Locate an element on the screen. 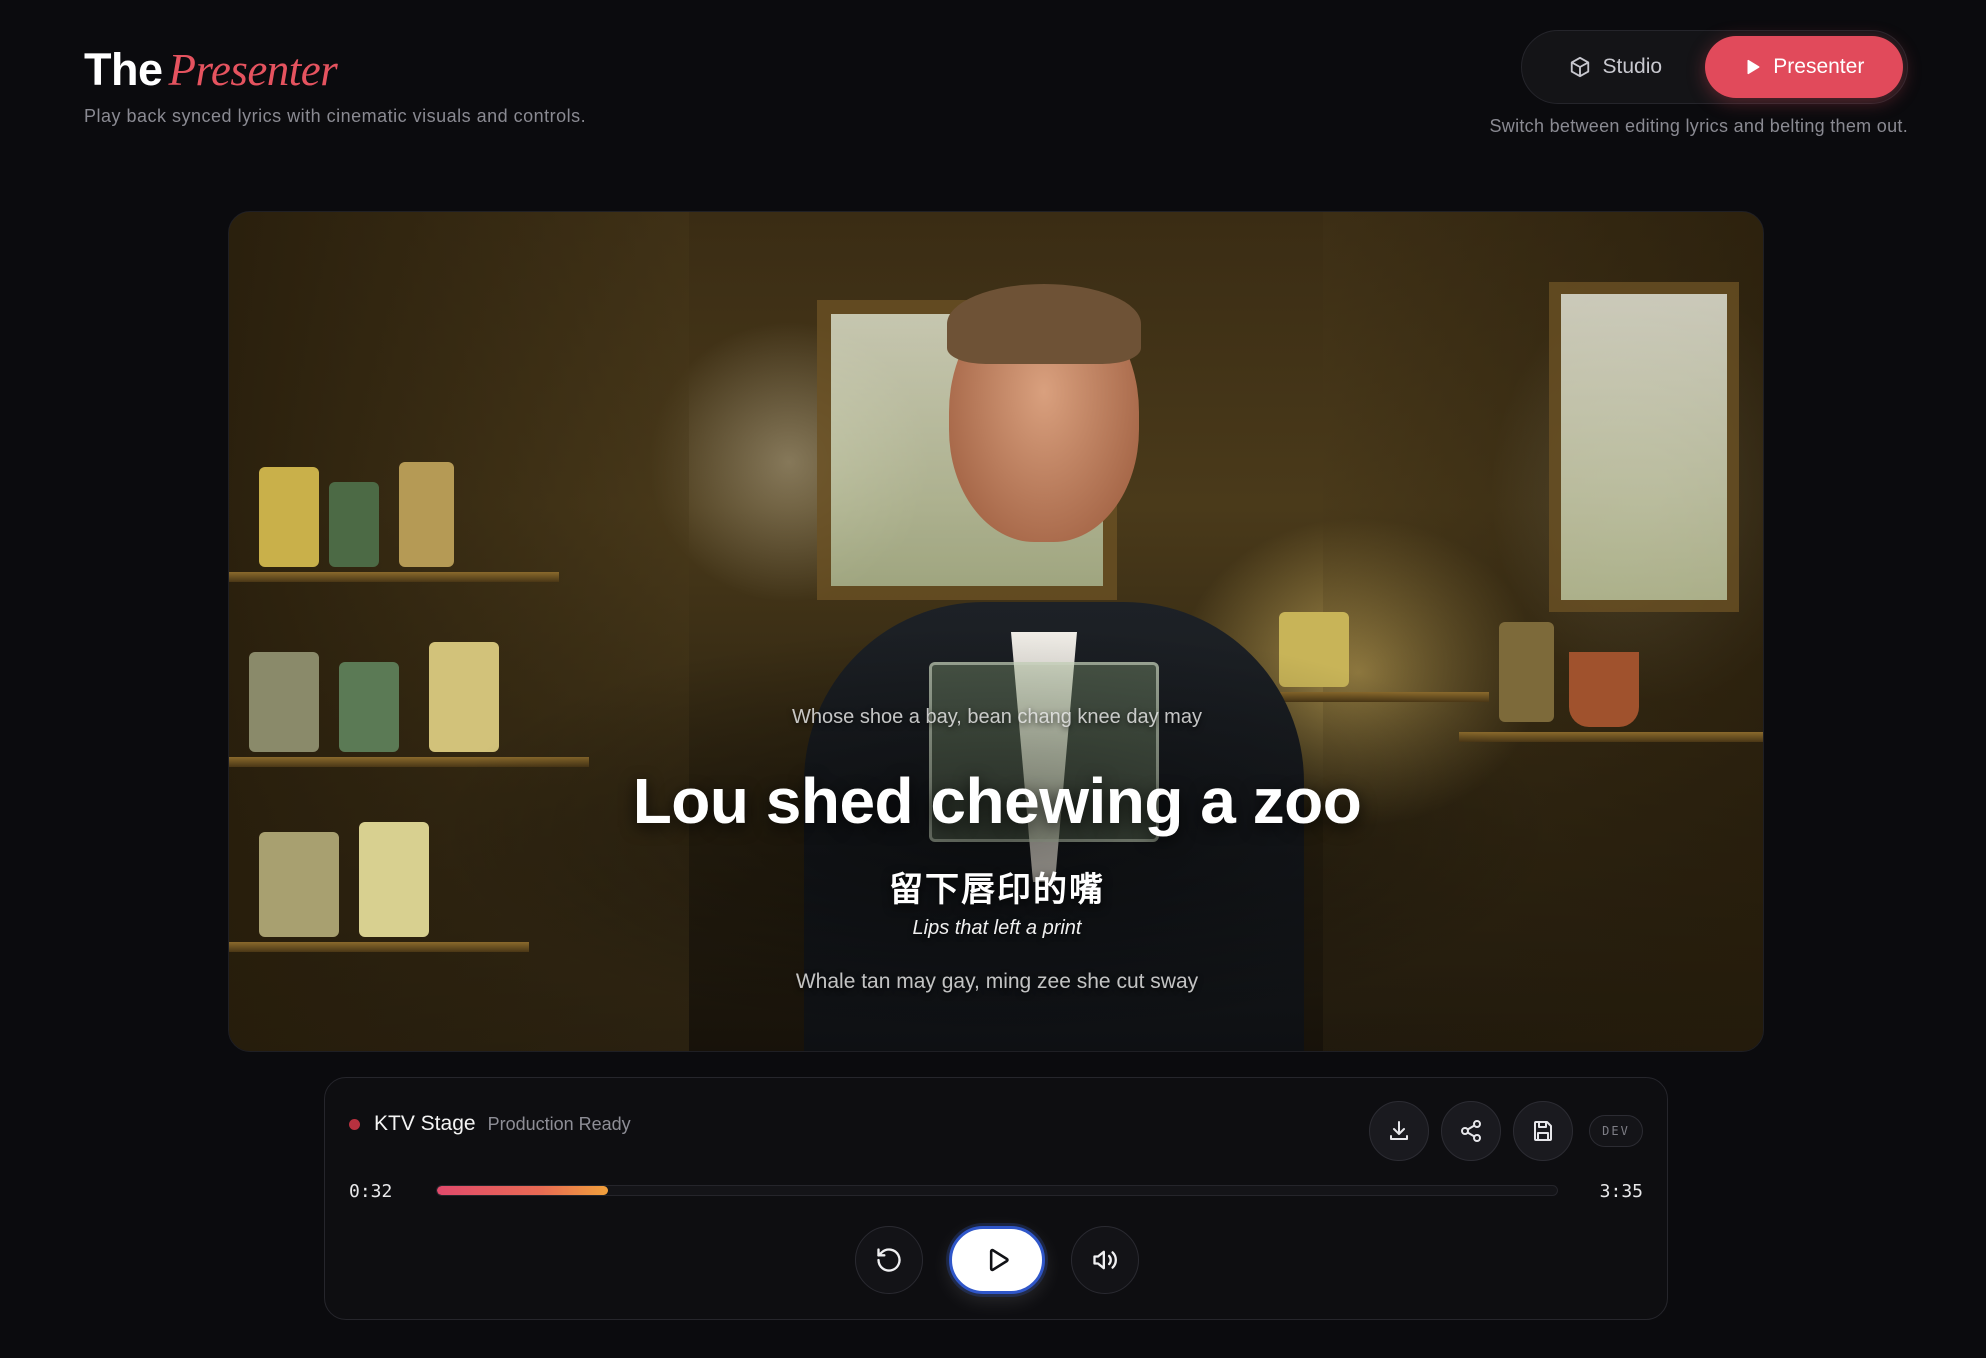 The width and height of the screenshot is (1986, 1358). total-time: 3:35 is located at coordinates (1621, 1191).